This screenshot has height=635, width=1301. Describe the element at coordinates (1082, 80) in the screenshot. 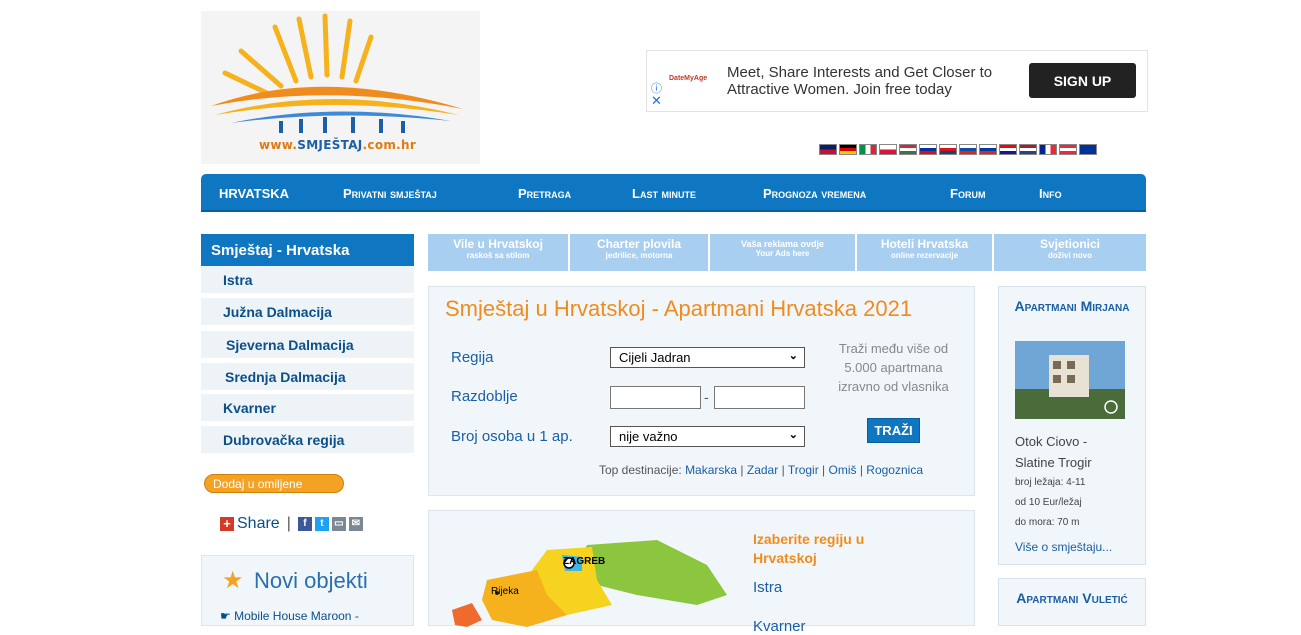

I see `ad-signup-button: SIGN UP` at that location.